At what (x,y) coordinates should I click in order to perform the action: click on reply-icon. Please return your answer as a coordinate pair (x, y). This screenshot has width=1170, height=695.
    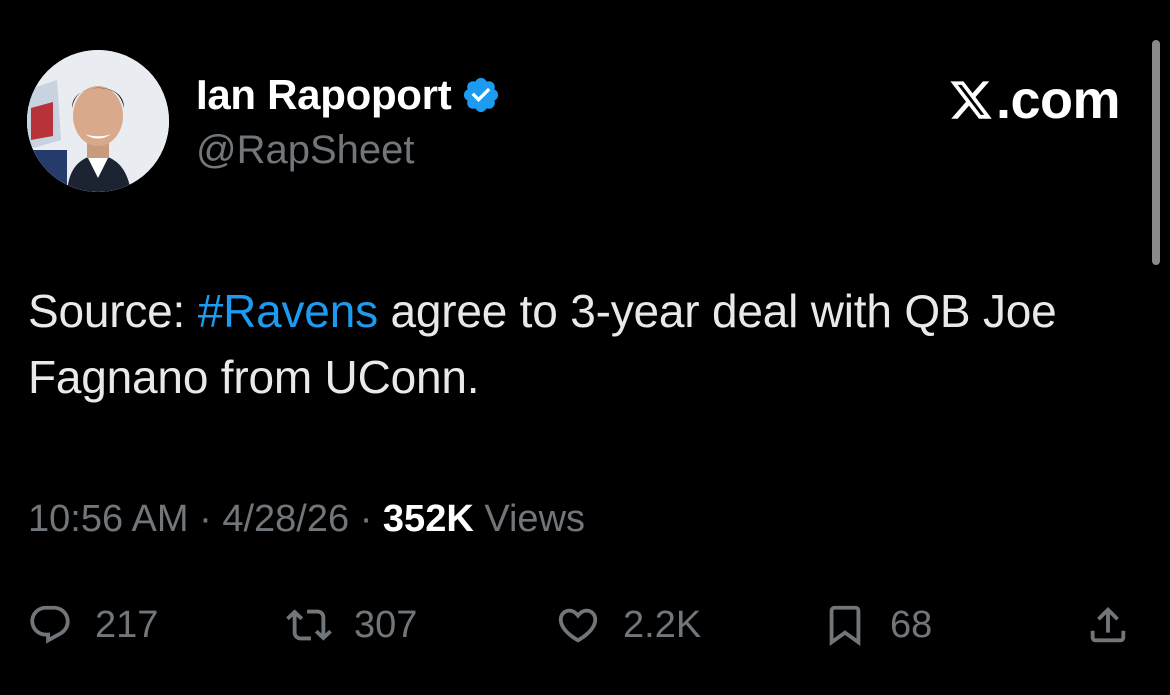
    Looking at the image, I should click on (50, 625).